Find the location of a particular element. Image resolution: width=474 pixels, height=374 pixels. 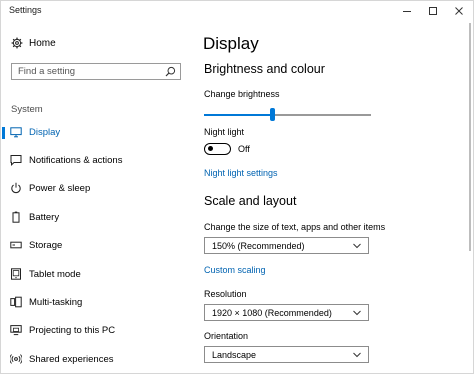

sidebar-item-label: Storage is located at coordinates (46, 245).